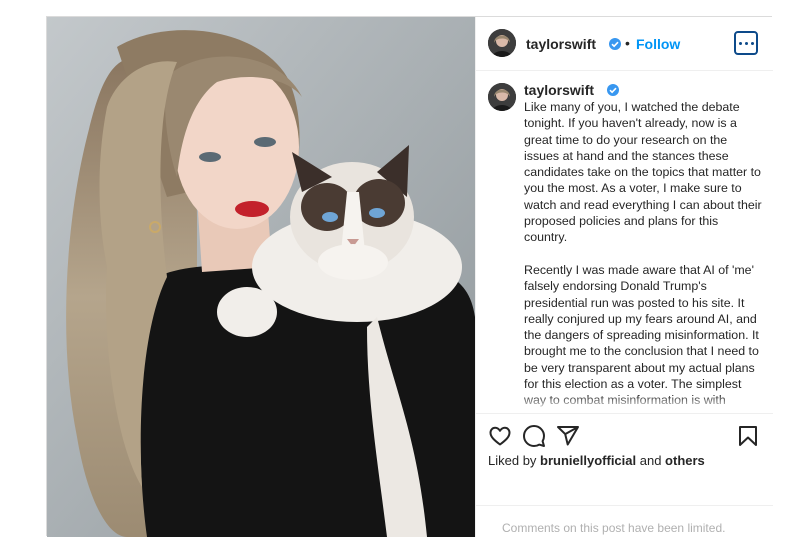 The height and width of the screenshot is (538, 800). Describe the element at coordinates (624, 44) in the screenshot. I see `post-header: taylorswift • Follow` at that location.